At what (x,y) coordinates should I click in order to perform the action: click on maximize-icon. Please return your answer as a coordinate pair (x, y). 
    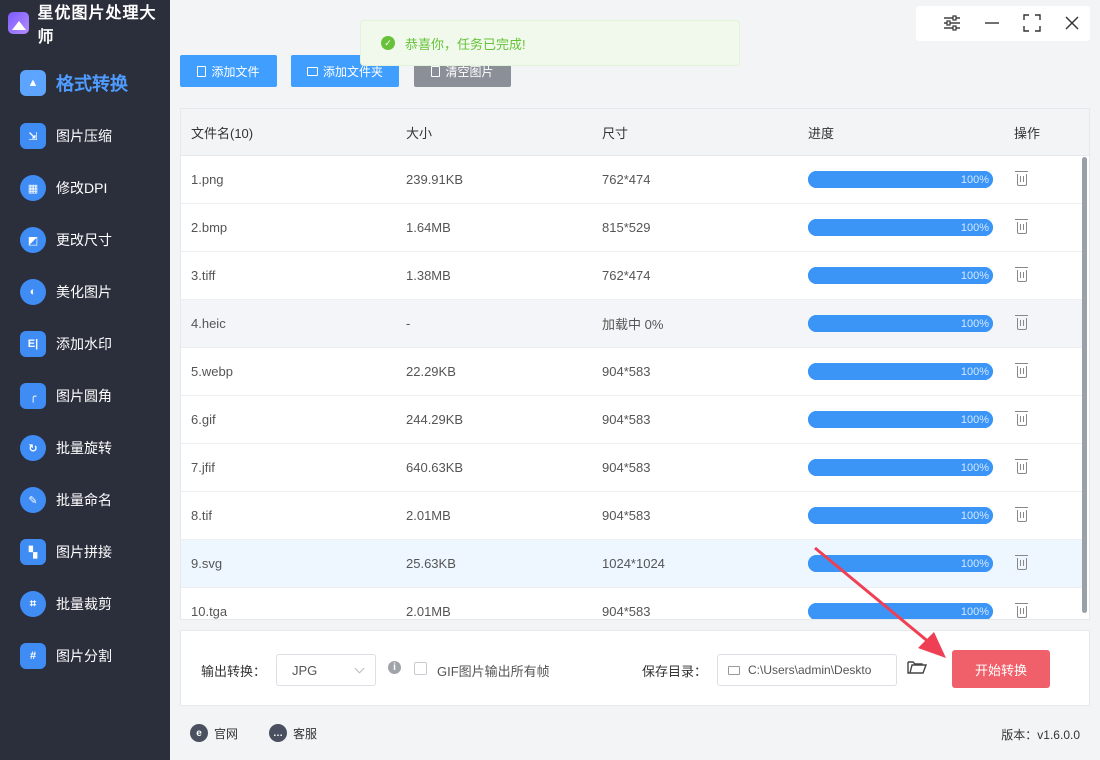
    Looking at the image, I should click on (1032, 23).